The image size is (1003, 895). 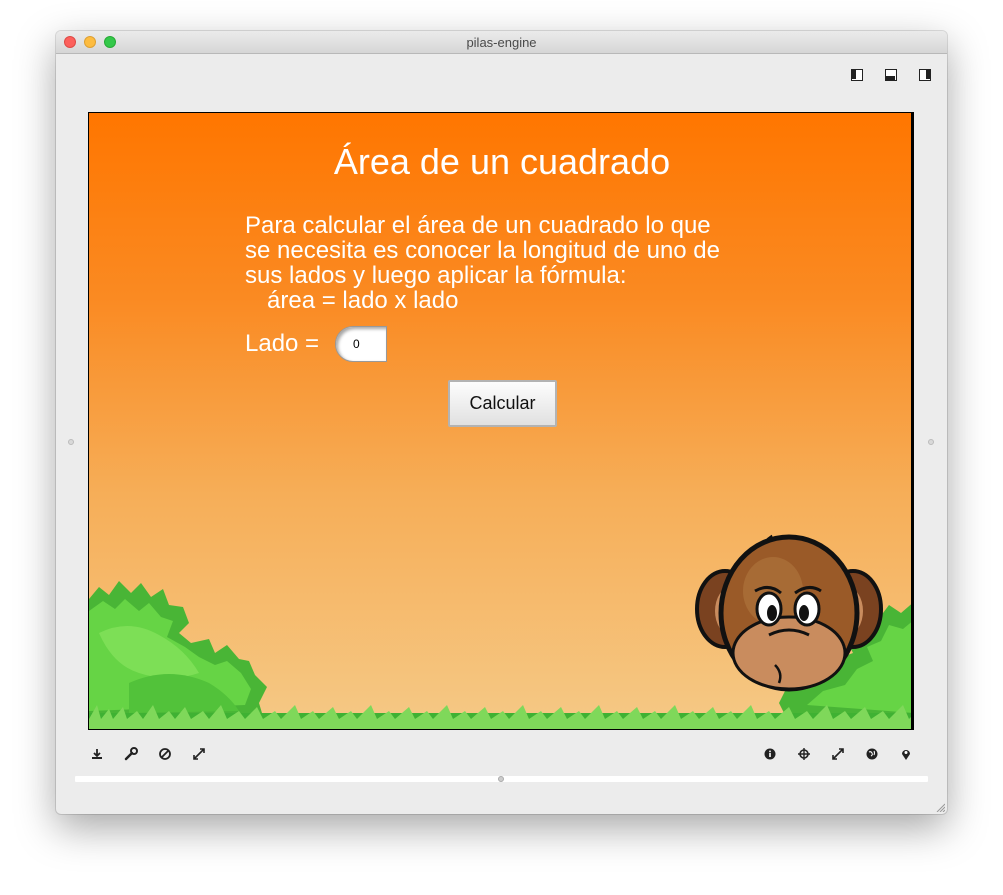 I want to click on left-bush, so click(x=178, y=652).